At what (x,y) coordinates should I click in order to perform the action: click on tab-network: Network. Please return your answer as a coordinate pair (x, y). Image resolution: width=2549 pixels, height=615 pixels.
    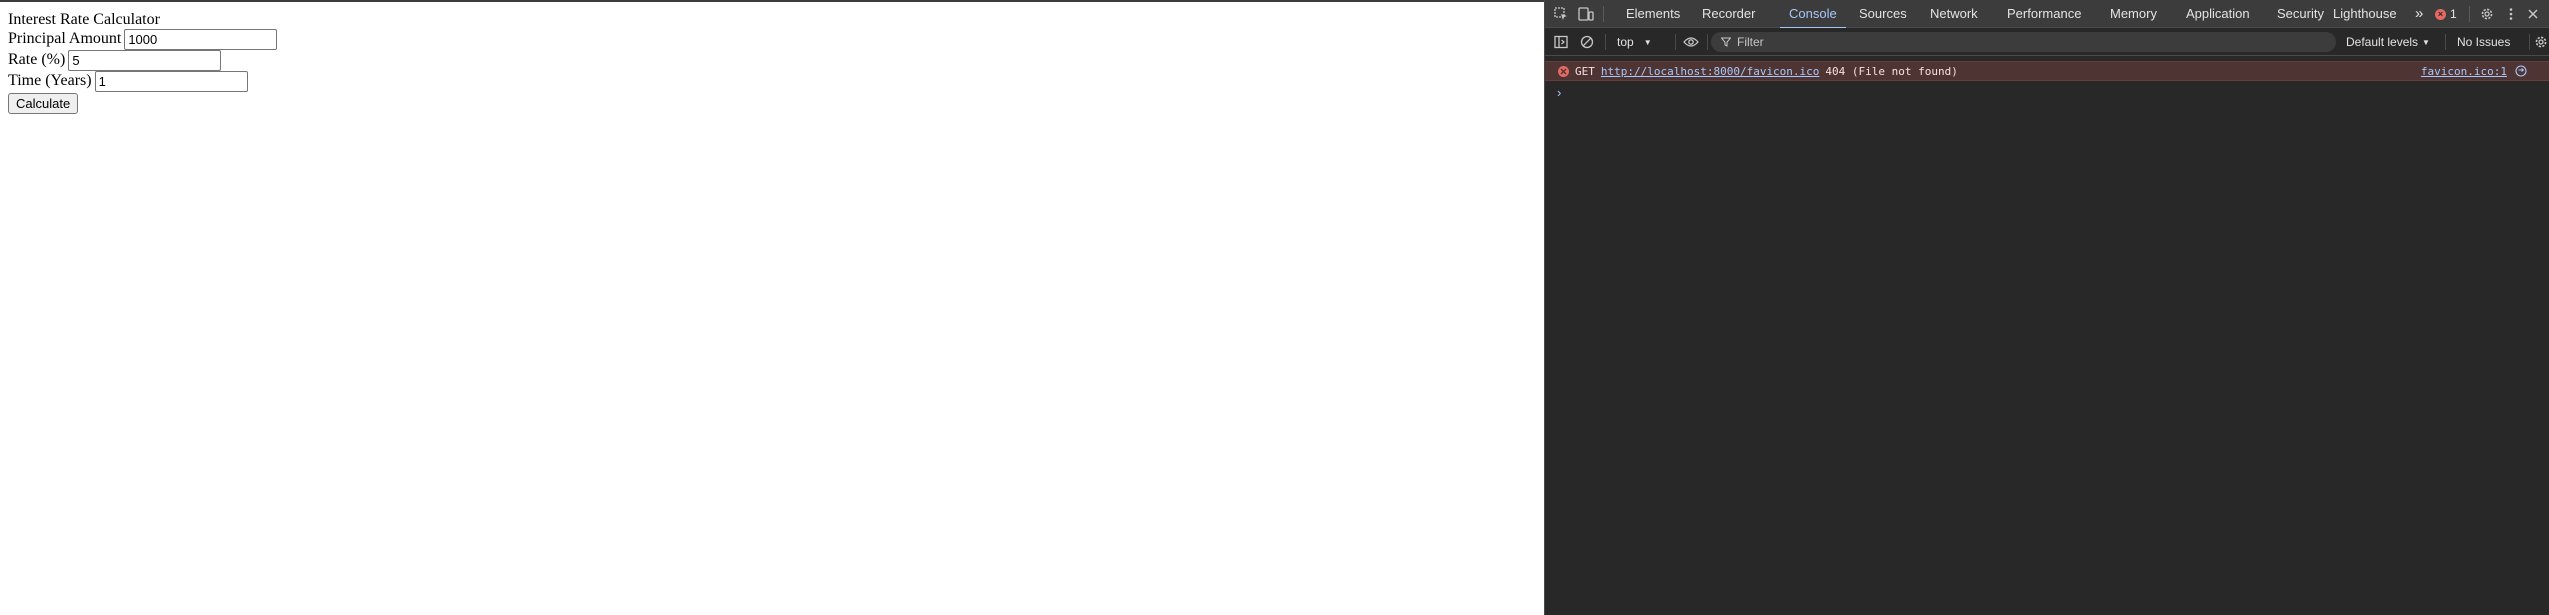
    Looking at the image, I should click on (1954, 14).